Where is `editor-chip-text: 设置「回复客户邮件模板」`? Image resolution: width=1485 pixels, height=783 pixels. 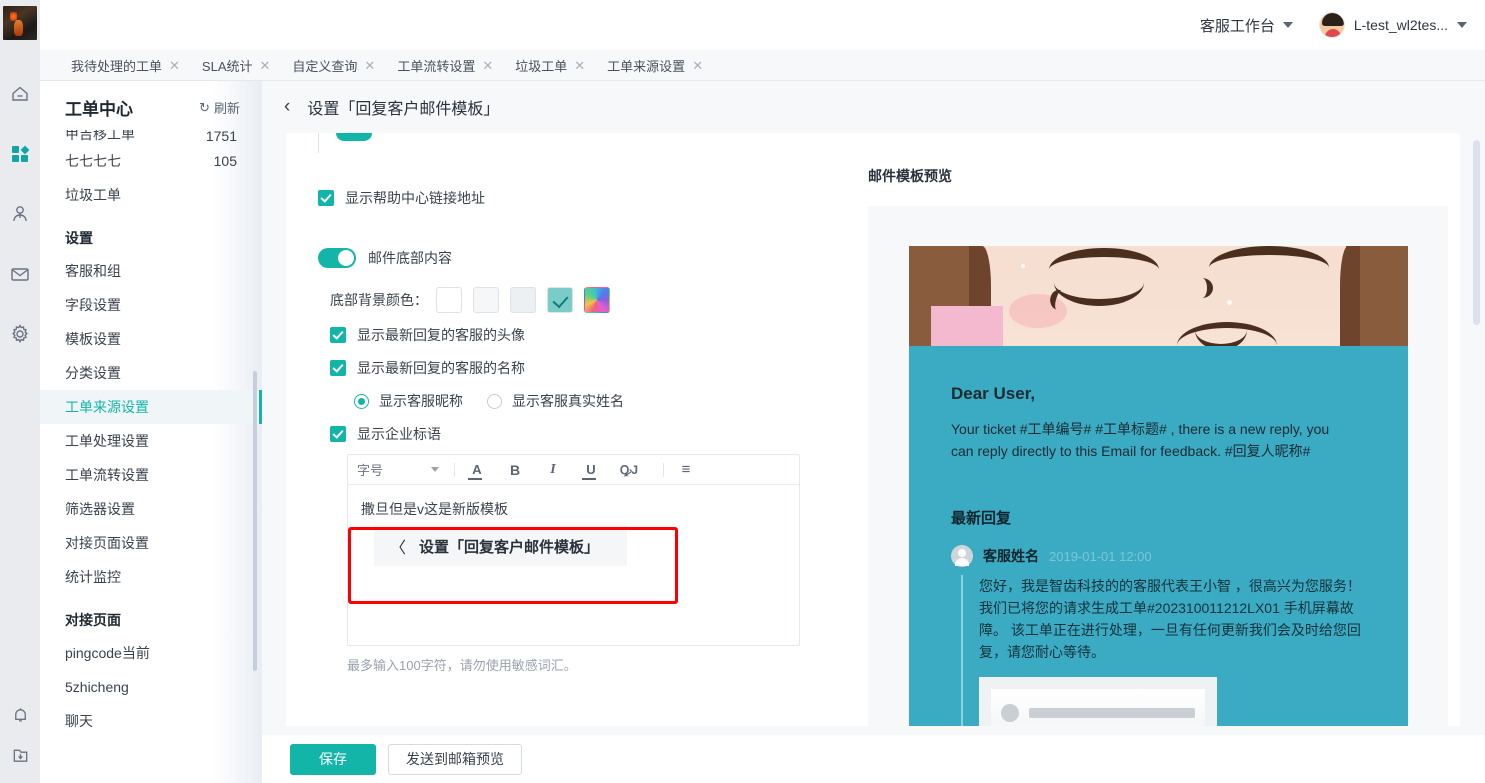 editor-chip-text: 设置「回复客户邮件模板」 is located at coordinates (509, 547).